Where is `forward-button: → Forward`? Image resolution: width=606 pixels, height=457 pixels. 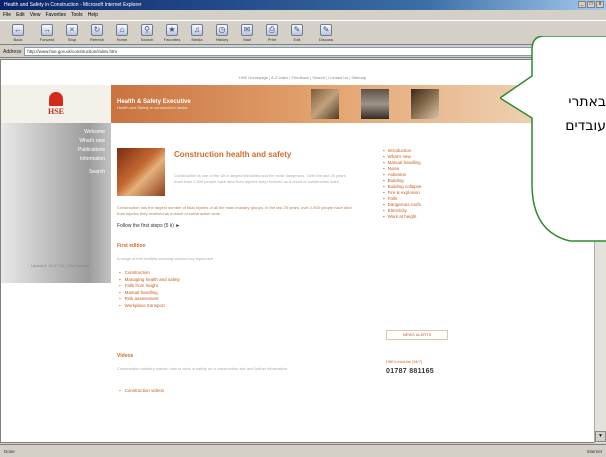
forward-button: → Forward is located at coordinates (47, 33).